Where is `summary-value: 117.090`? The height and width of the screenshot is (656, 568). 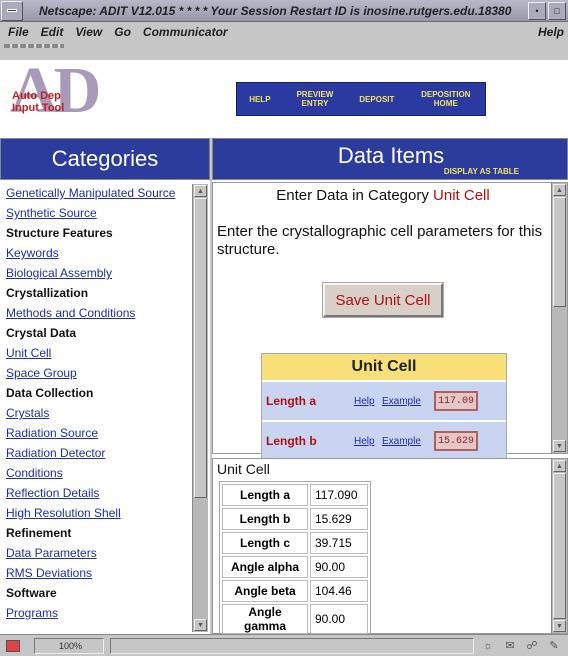
summary-value: 117.090 is located at coordinates (339, 495).